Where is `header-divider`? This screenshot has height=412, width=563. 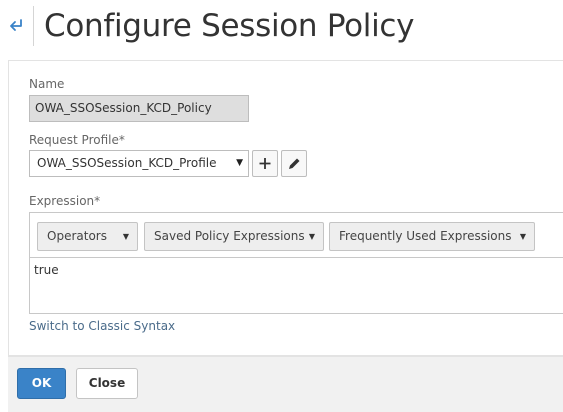
header-divider is located at coordinates (33, 26).